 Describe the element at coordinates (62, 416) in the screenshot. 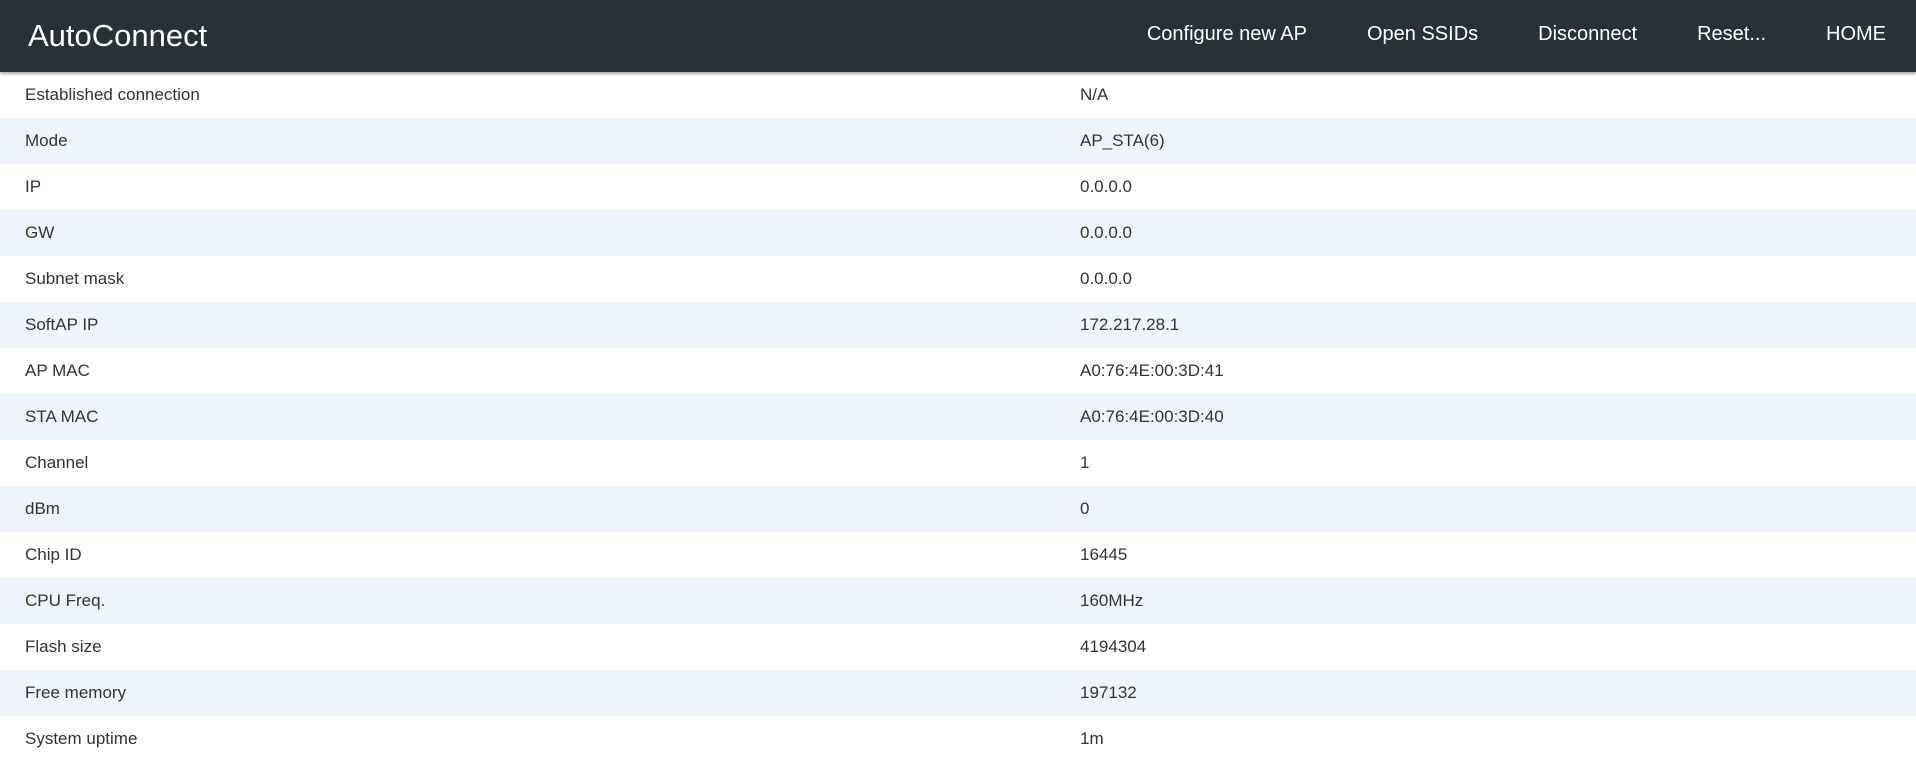

I see `row-label: STA MAC` at that location.